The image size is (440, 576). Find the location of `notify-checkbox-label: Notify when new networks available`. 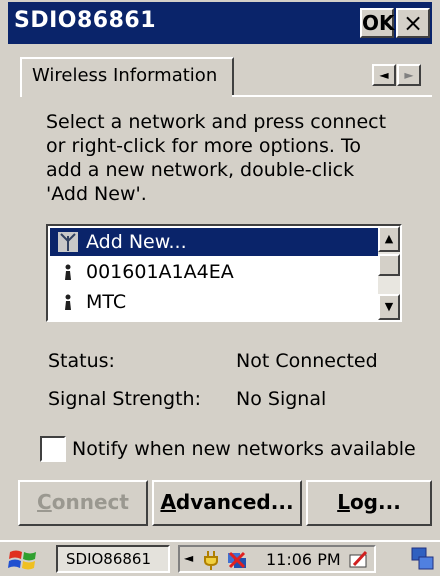

notify-checkbox-label: Notify when new networks available is located at coordinates (244, 449).